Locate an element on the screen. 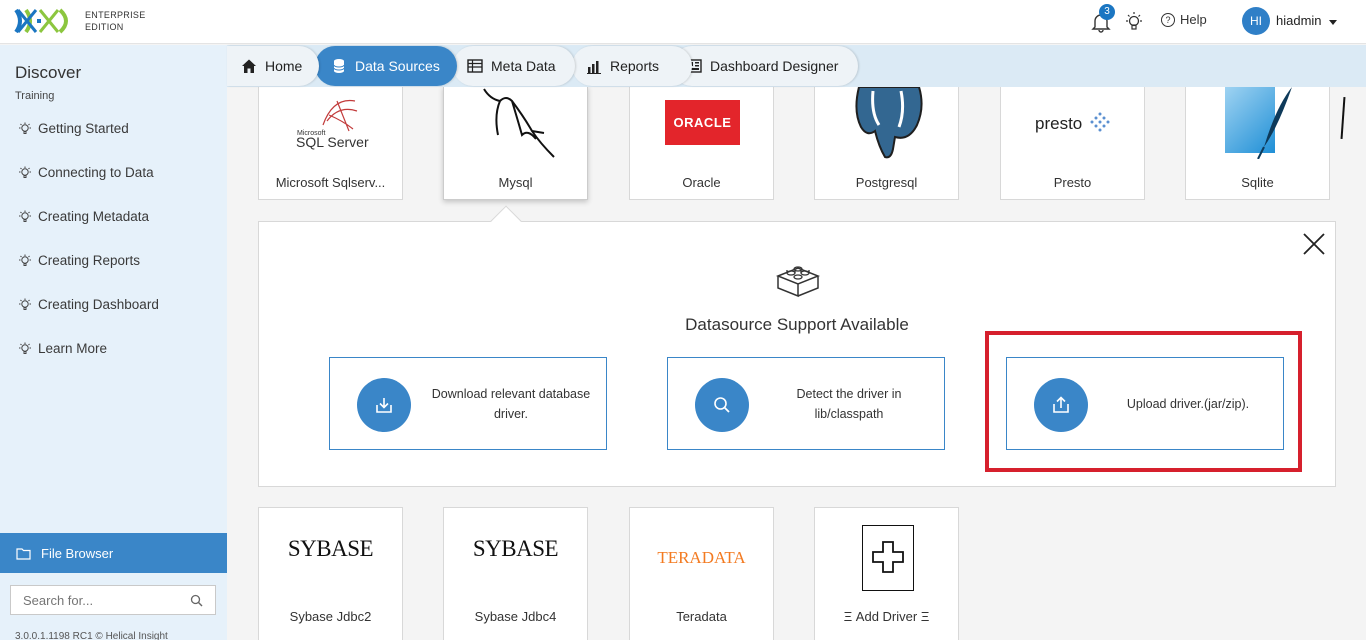 Image resolution: width=1366 pixels, height=640 pixels. datasource-card-sqlite: Sqlite is located at coordinates (1257, 143).